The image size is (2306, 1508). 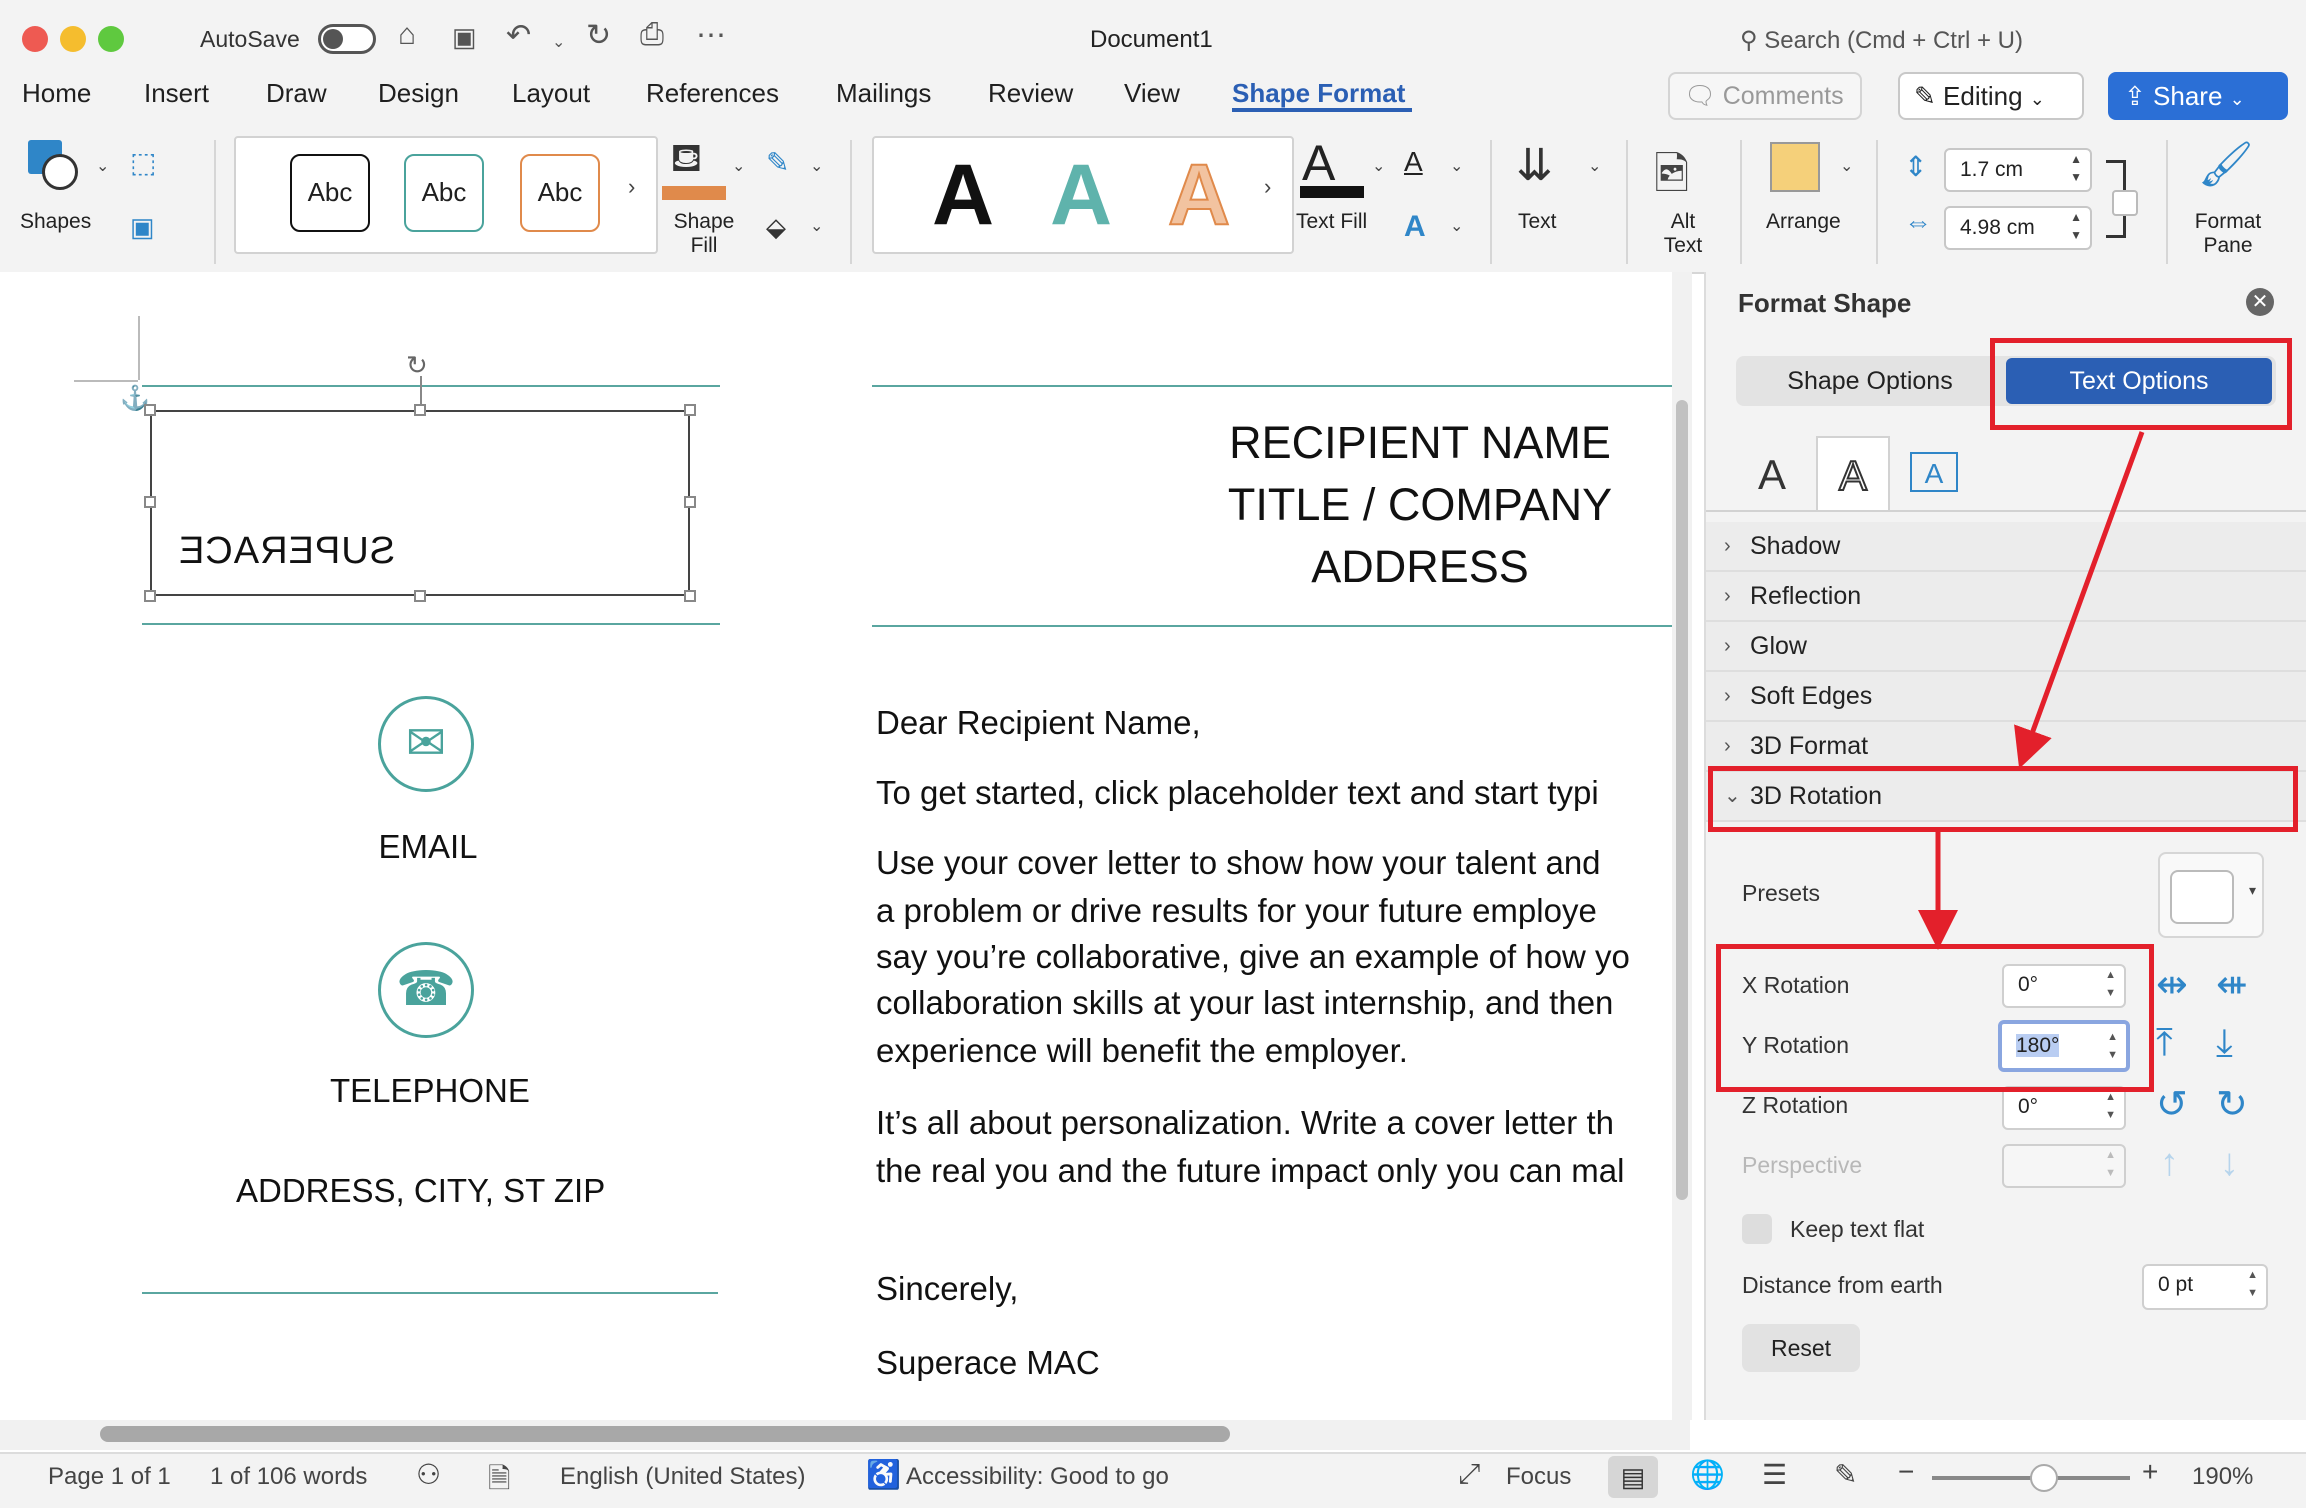 I want to click on save-icon: ▣, so click(x=464, y=37).